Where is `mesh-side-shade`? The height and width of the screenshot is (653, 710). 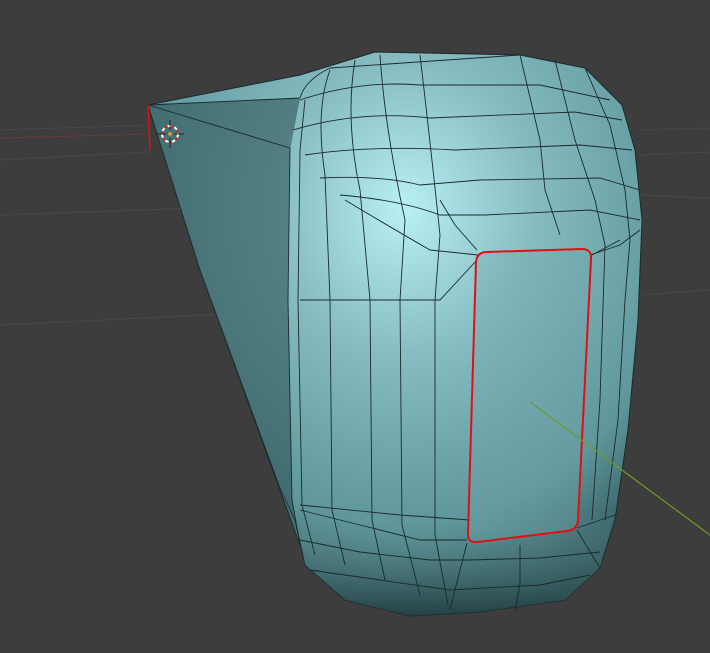
mesh-side-shade is located at coordinates (224, 319).